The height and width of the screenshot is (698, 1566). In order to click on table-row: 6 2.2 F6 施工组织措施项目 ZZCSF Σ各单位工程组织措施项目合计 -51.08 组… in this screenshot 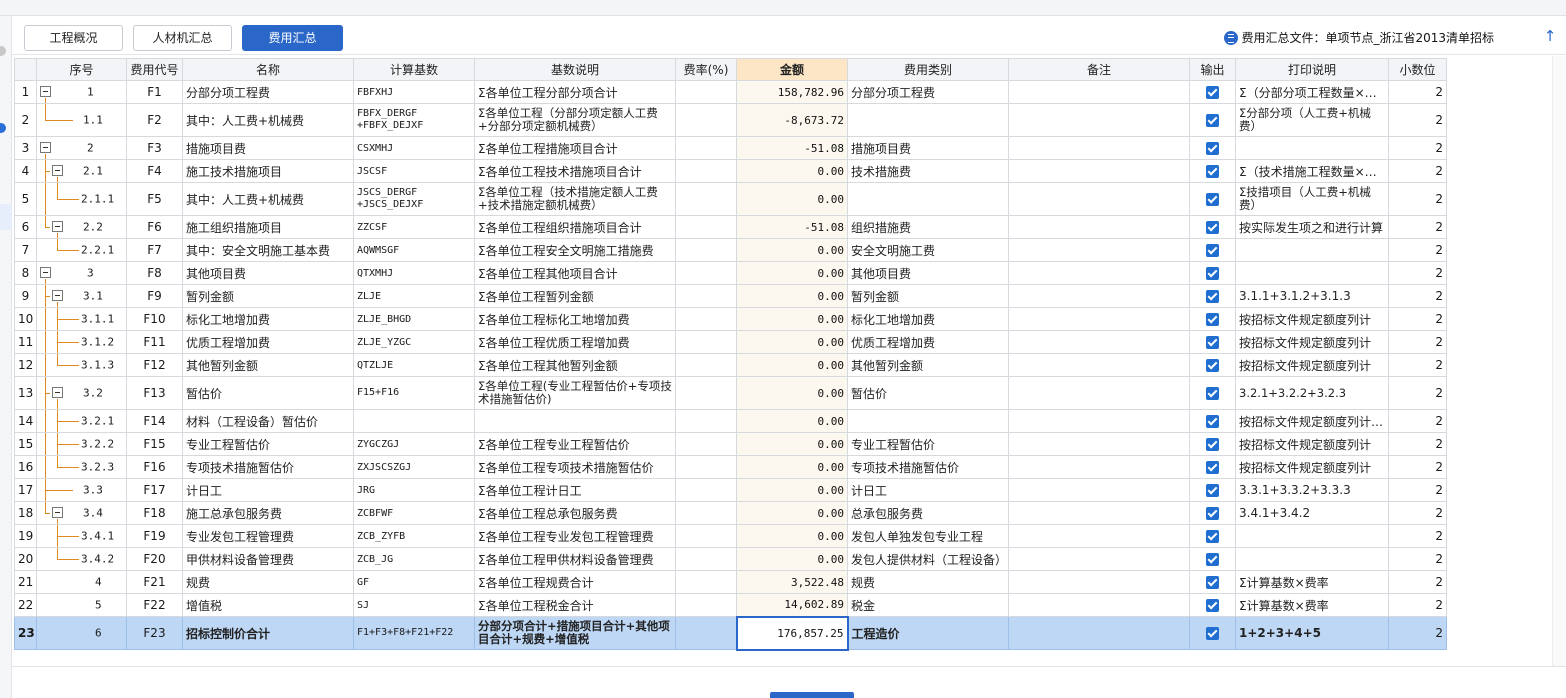, I will do `click(730, 227)`.